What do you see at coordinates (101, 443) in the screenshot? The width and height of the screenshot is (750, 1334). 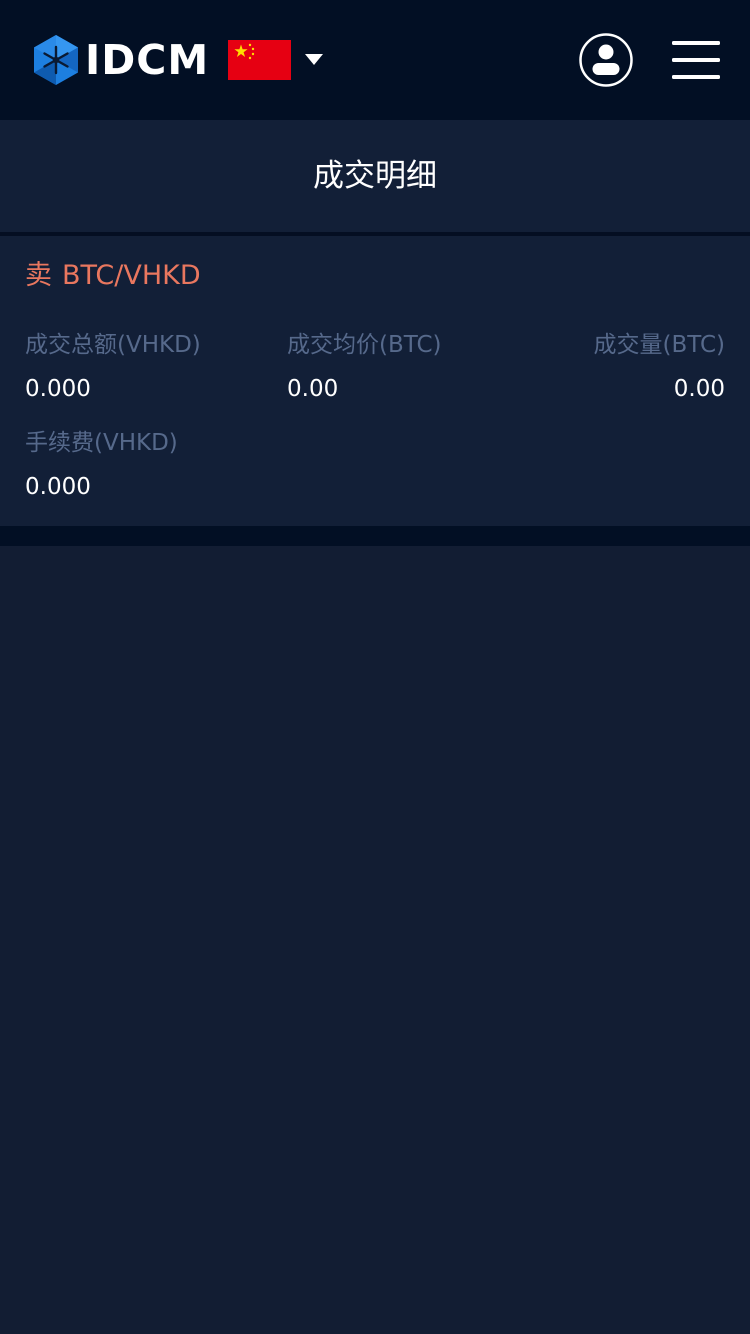 I see `fee-label: 手续费(VHKD)` at bounding box center [101, 443].